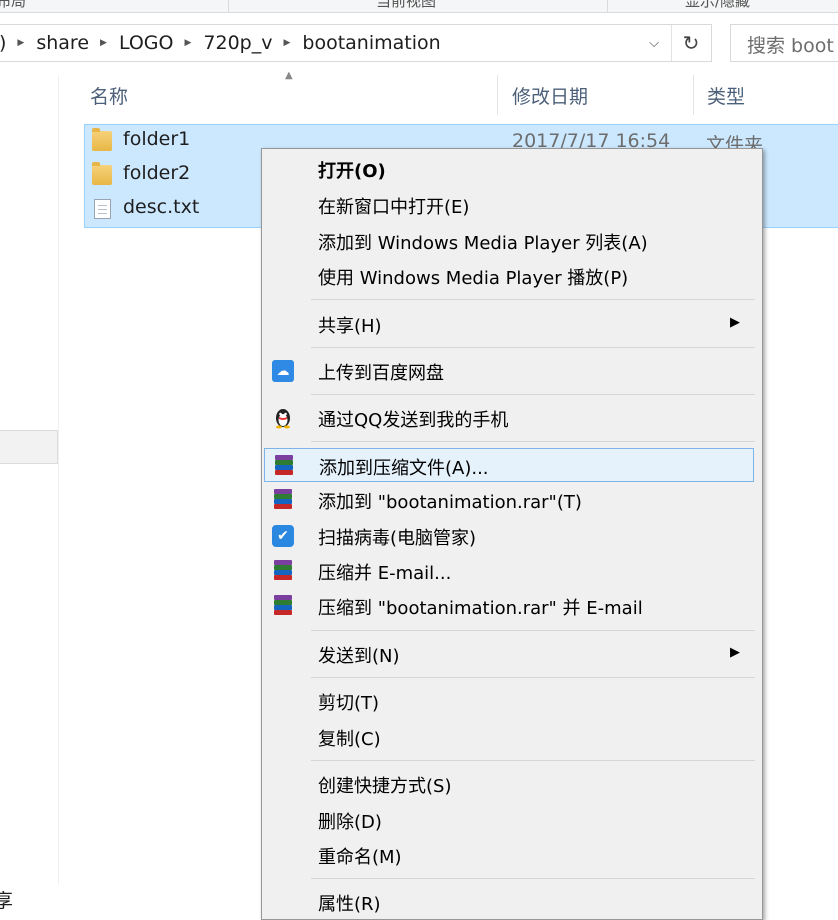  Describe the element at coordinates (157, 173) in the screenshot. I see `file-name: folder2` at that location.